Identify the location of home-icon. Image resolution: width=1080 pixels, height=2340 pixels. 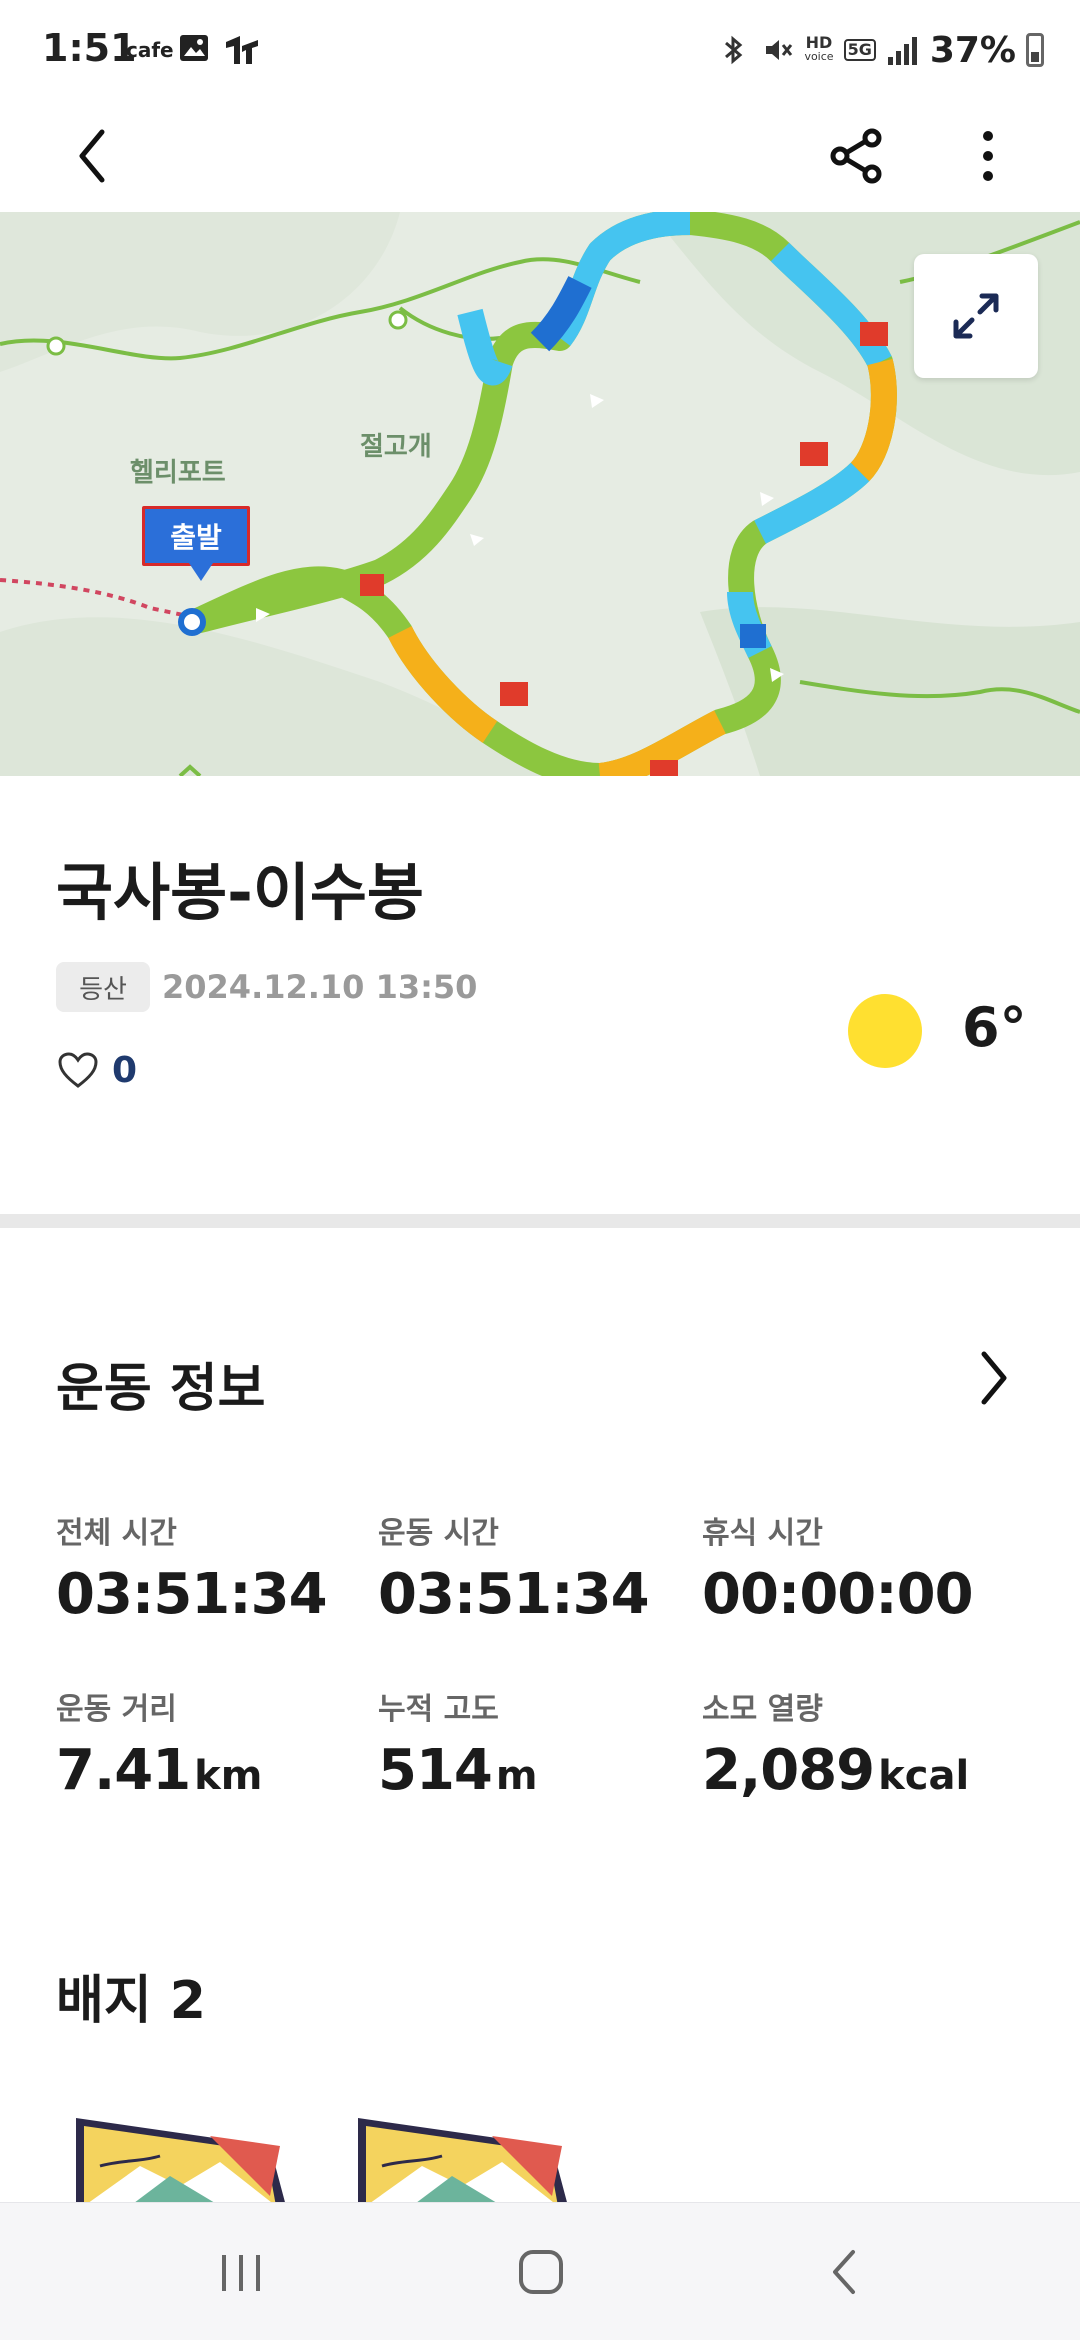
(541, 2272).